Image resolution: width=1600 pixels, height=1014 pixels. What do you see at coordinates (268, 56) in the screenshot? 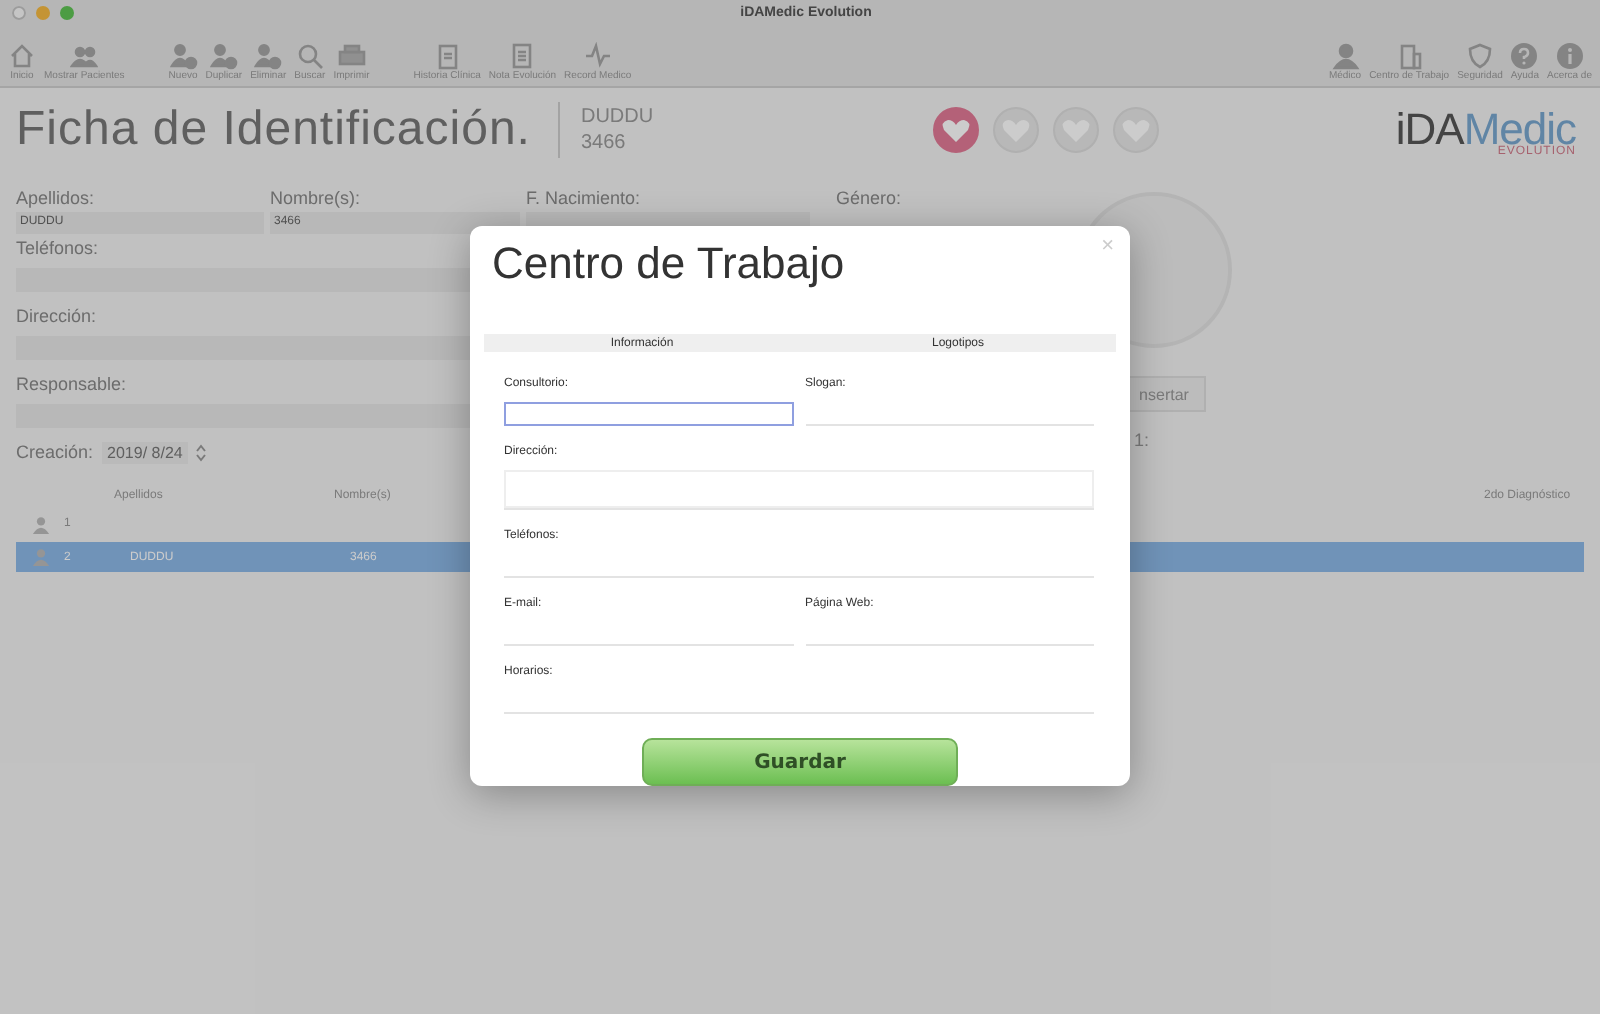
I see `person-remove-icon` at bounding box center [268, 56].